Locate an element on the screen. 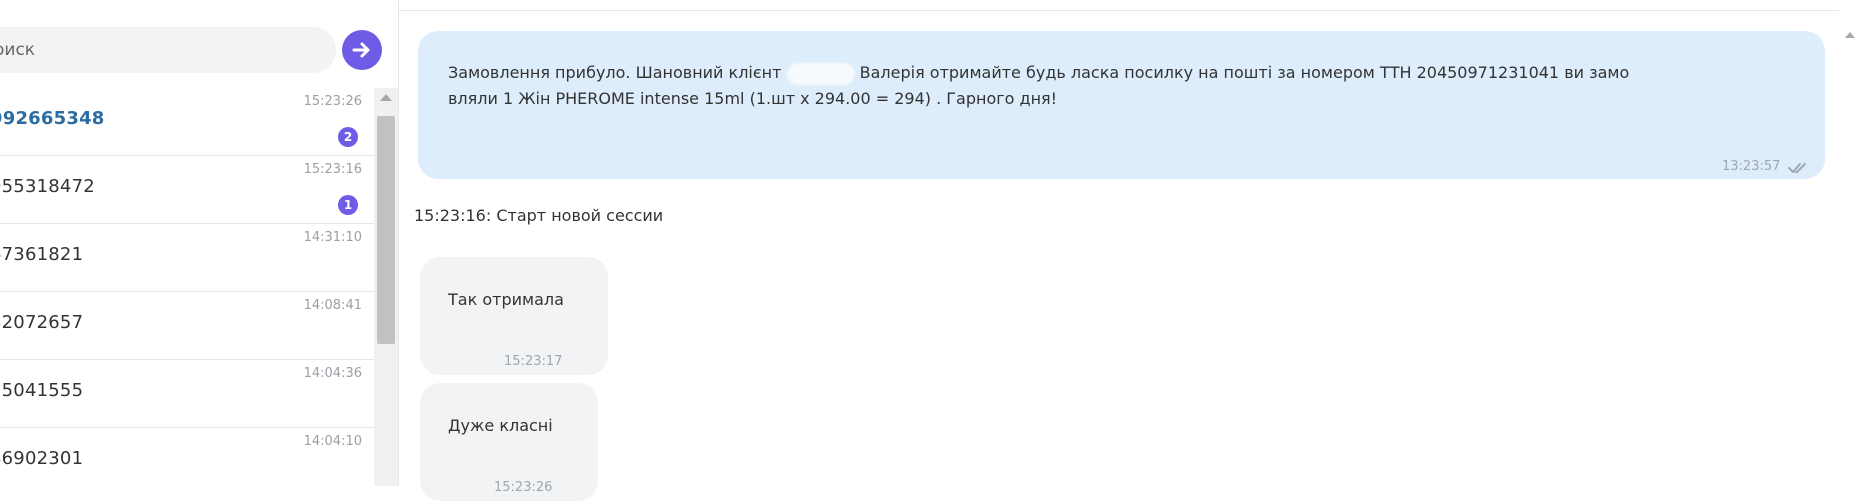 The height and width of the screenshot is (501, 1858). chat-phone: 955318472 is located at coordinates (47, 186).